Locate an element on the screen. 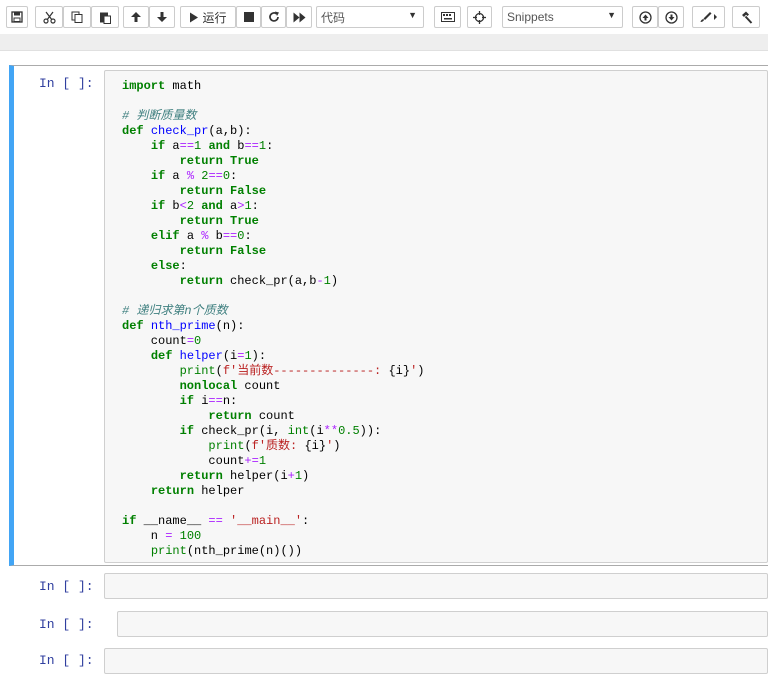 Image resolution: width=768 pixels, height=675 pixels. code-line: def check_pr(a,b): is located at coordinates (187, 131).